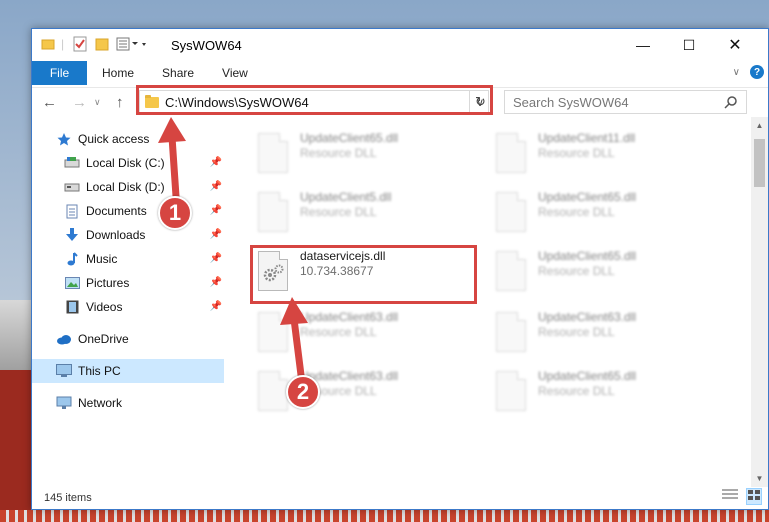 This screenshot has height=522, width=769. Describe the element at coordinates (233, 252) in the screenshot. I see `annotation-arrows` at that location.